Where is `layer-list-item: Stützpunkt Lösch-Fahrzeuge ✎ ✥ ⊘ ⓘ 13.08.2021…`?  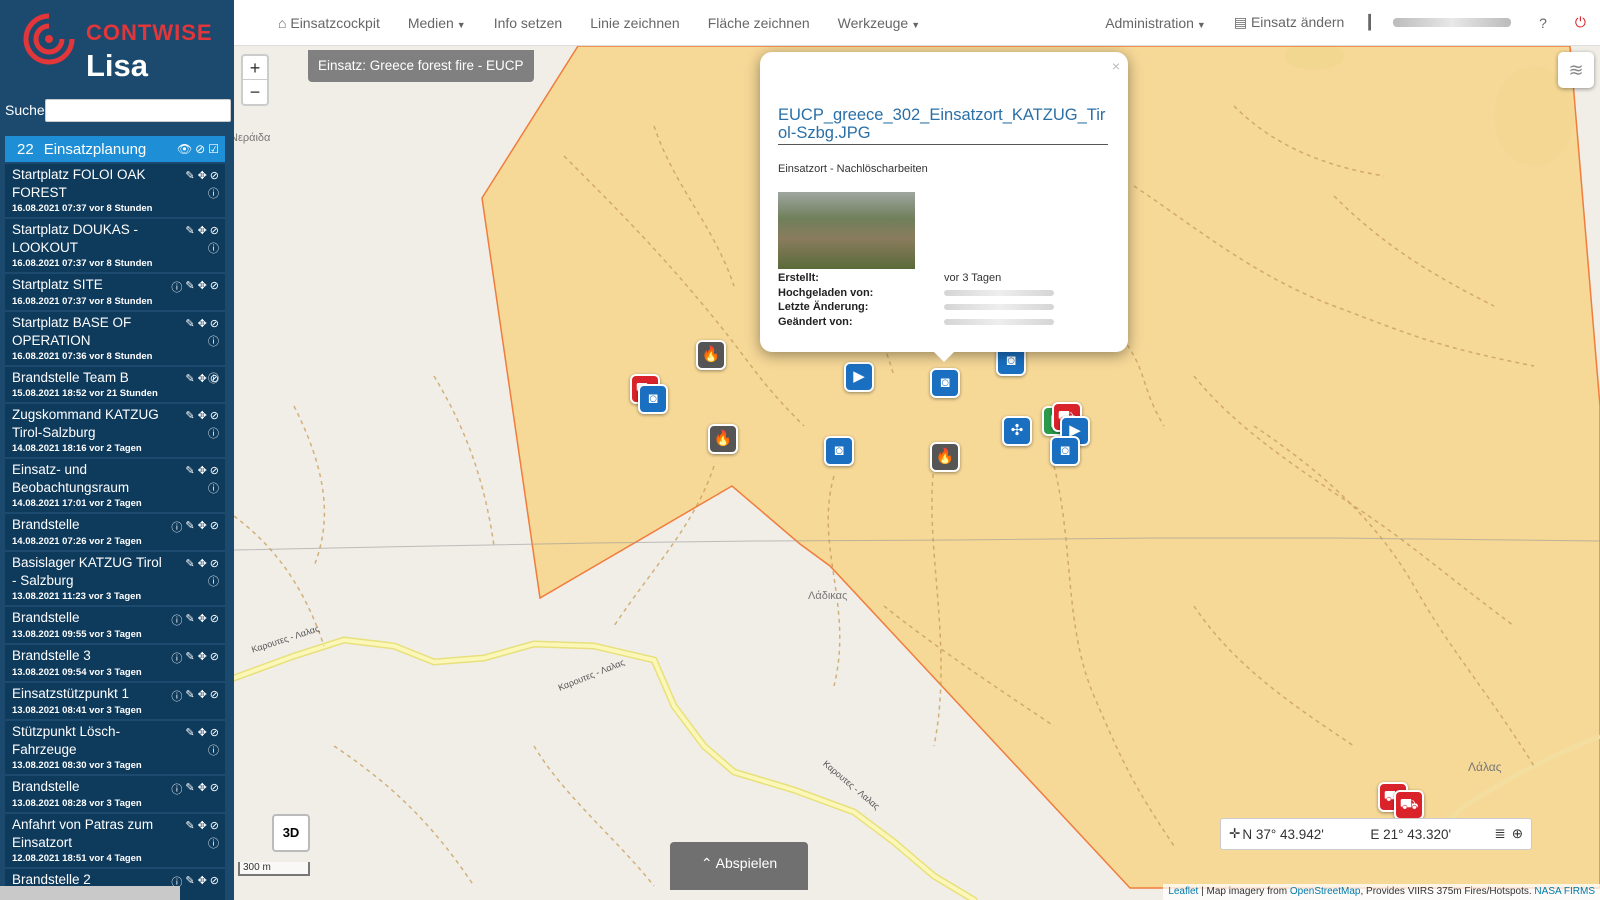
layer-list-item: Stützpunkt Lösch-Fahrzeuge ✎ ✥ ⊘ ⓘ 13.08.2021… is located at coordinates (115, 747).